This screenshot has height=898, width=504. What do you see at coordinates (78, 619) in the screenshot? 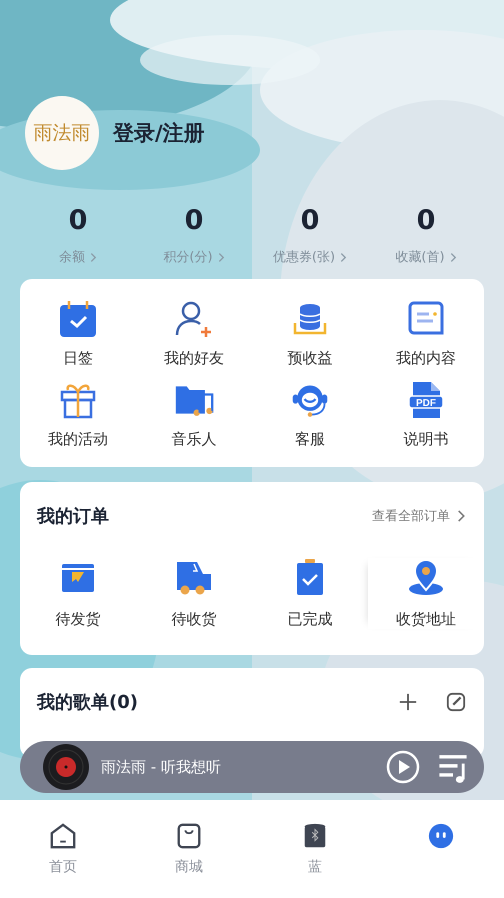
I see `order-status-label: 待发货` at bounding box center [78, 619].